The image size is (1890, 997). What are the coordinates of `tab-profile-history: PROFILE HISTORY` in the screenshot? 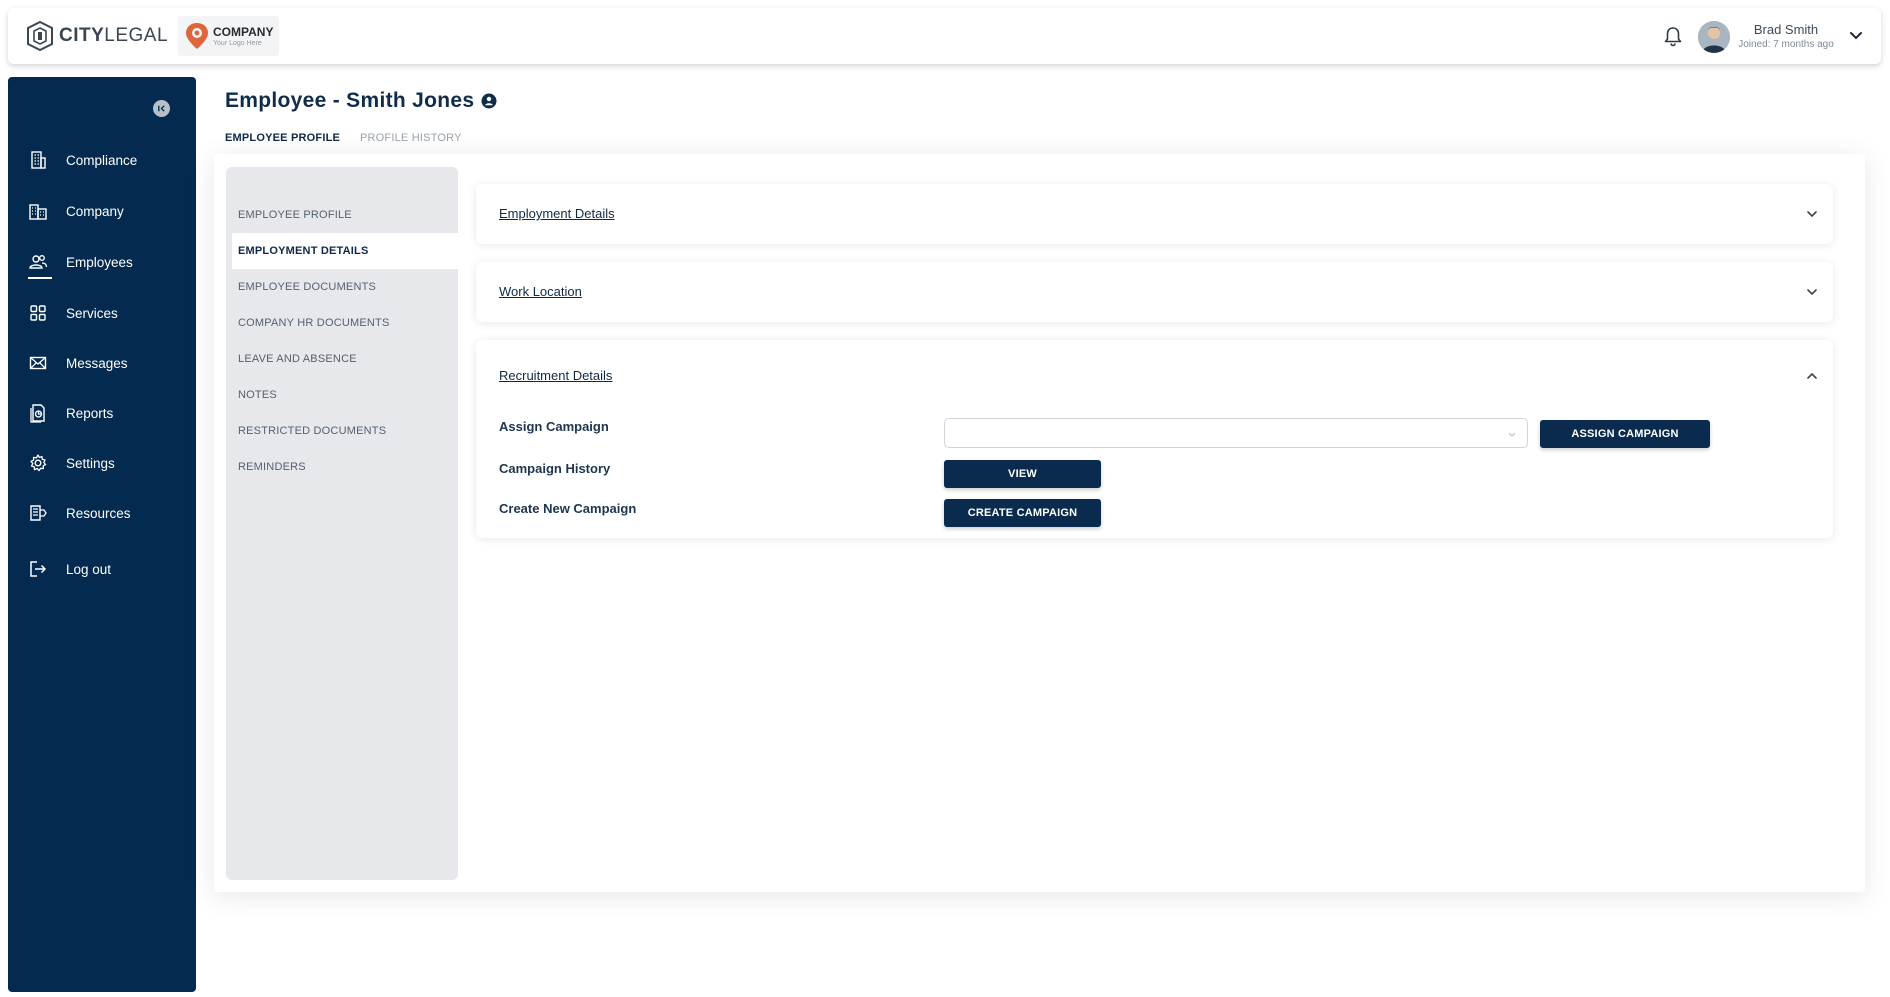 It's located at (411, 138).